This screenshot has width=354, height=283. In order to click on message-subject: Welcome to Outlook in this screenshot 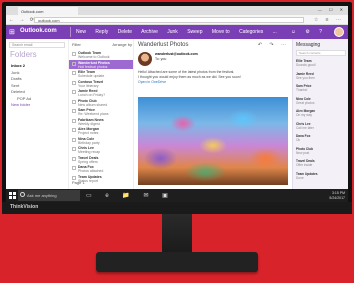, I will do `click(94, 57)`.